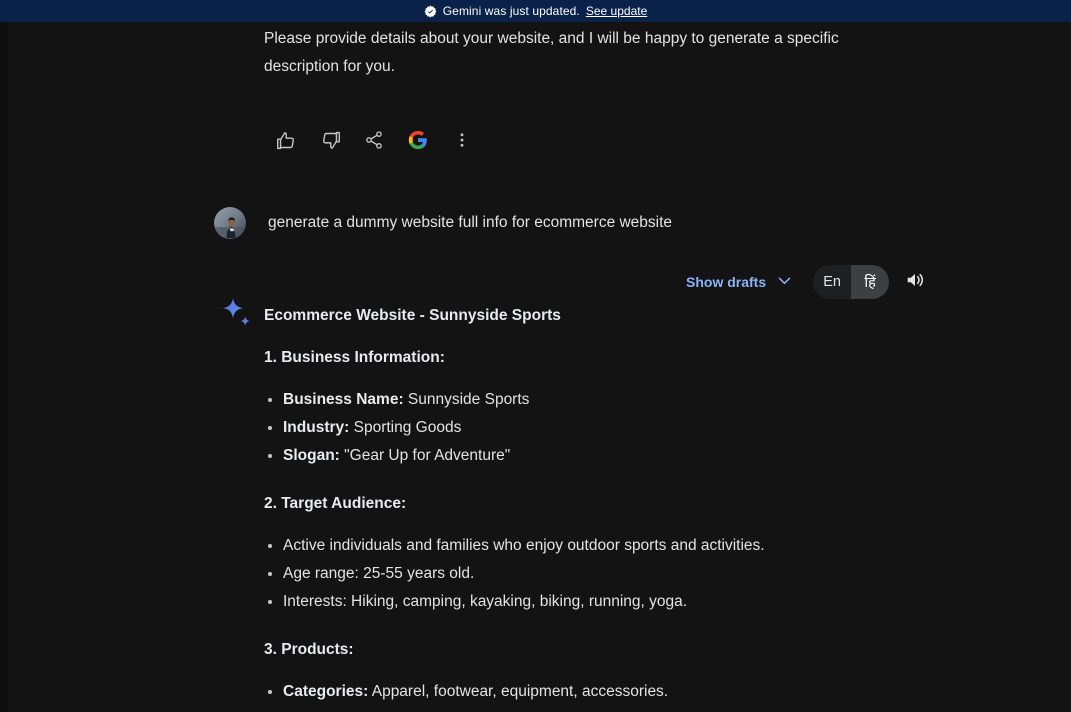  Describe the element at coordinates (425, 455) in the screenshot. I see `list-item-value: "Gear Up for Adventure"` at that location.